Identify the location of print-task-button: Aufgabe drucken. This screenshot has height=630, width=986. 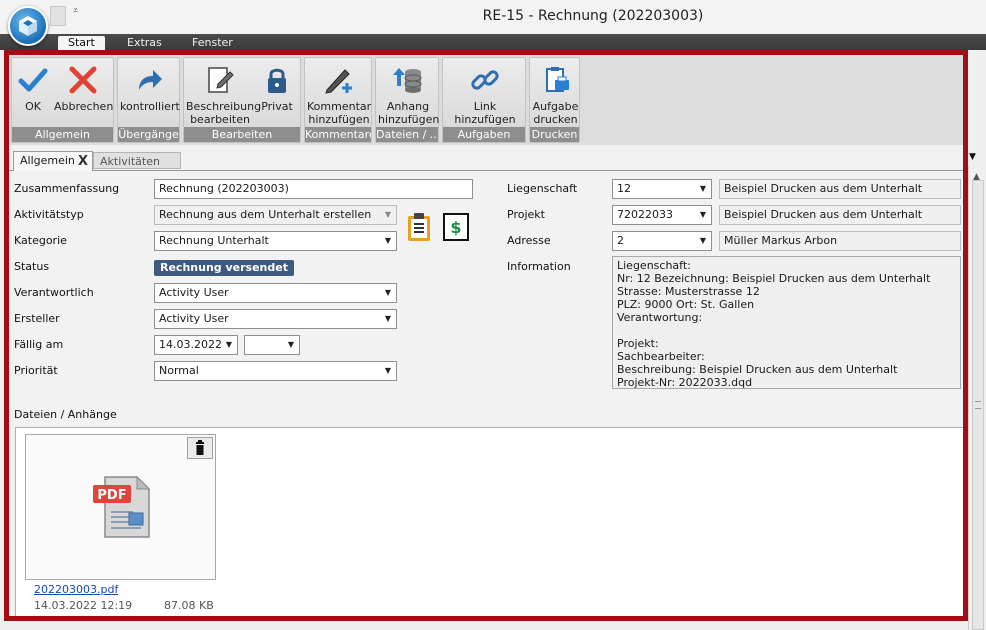
(555, 95).